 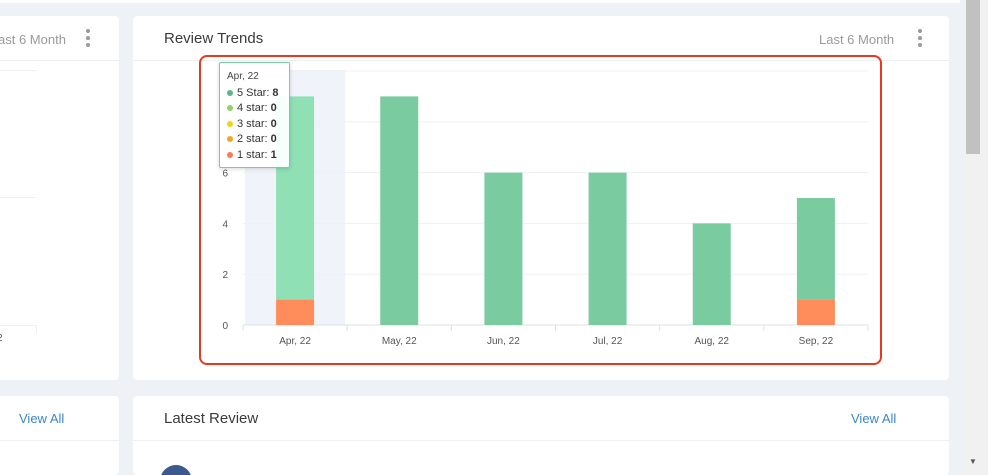 What do you see at coordinates (712, 341) in the screenshot?
I see `x-tick-label: Aug, 22` at bounding box center [712, 341].